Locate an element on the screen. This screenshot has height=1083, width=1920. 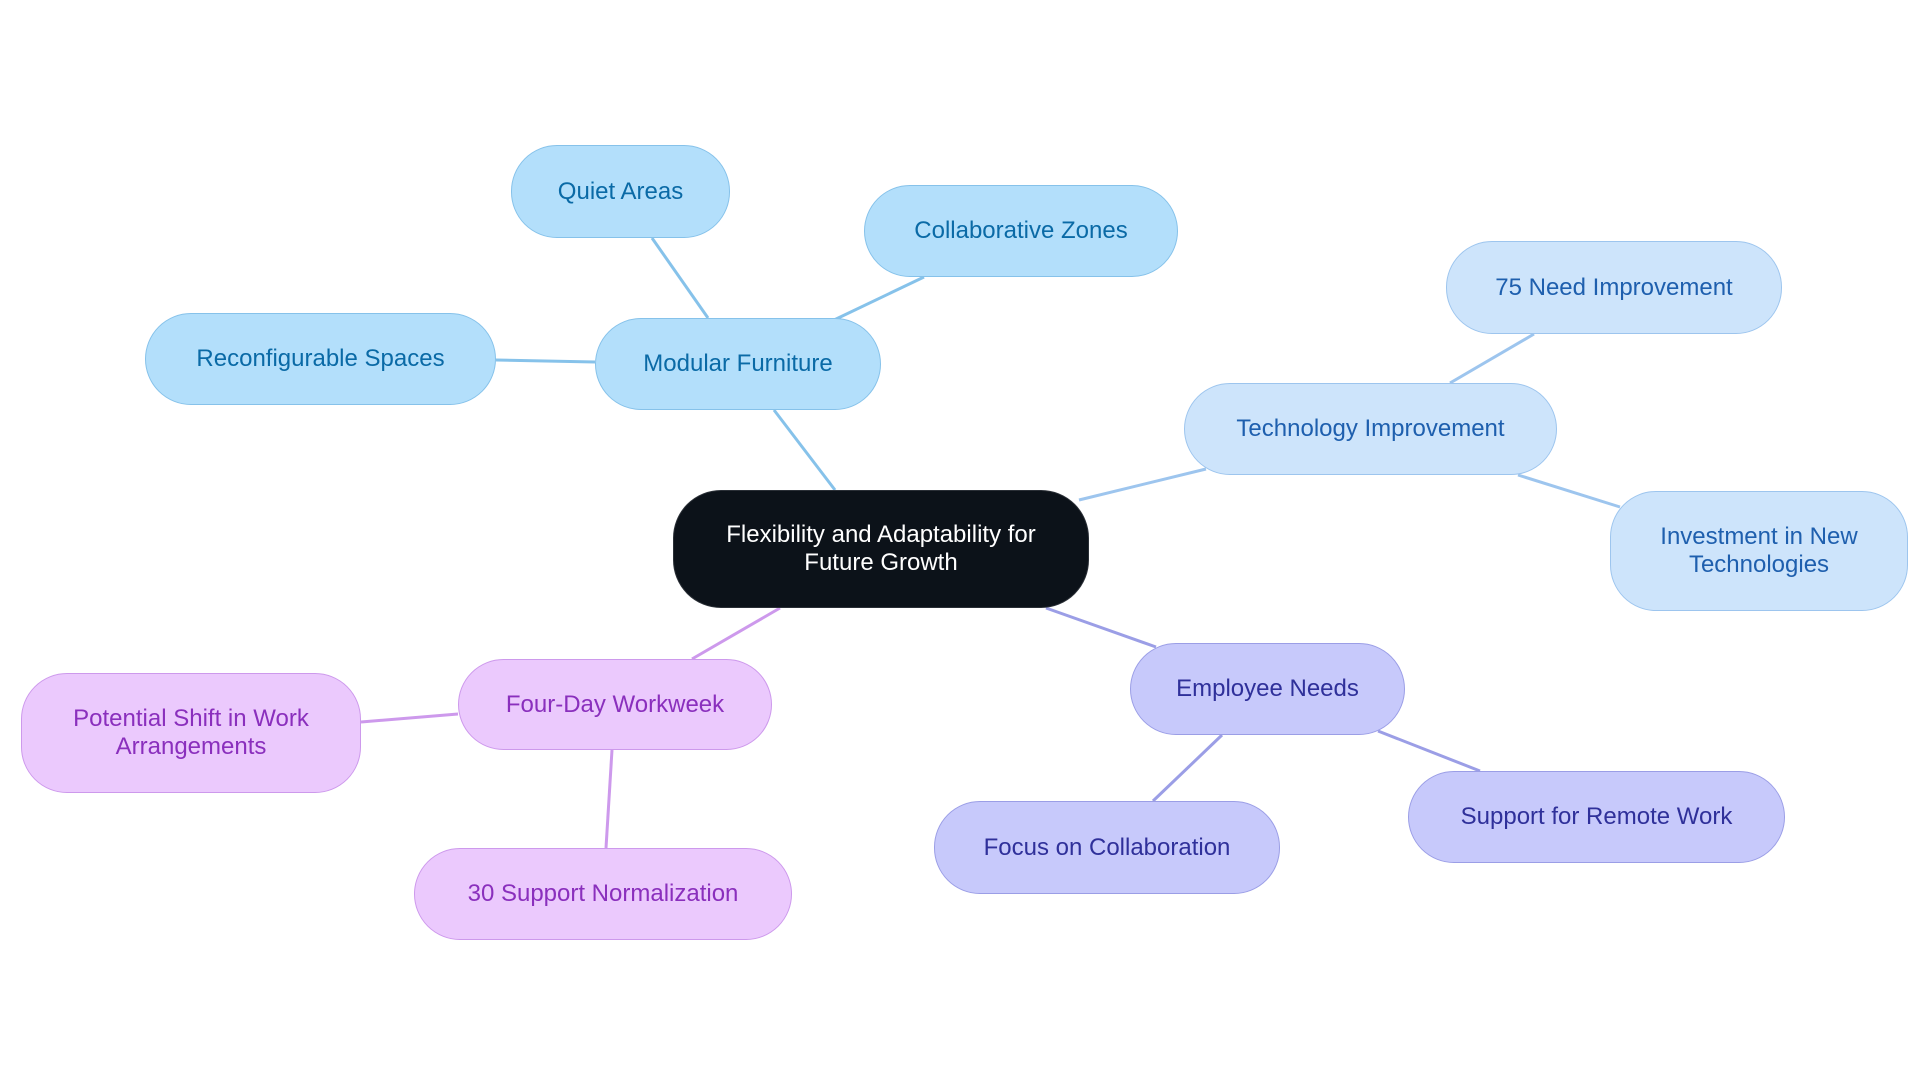
node-label: Focus on Collaboration is located at coordinates (1107, 847).